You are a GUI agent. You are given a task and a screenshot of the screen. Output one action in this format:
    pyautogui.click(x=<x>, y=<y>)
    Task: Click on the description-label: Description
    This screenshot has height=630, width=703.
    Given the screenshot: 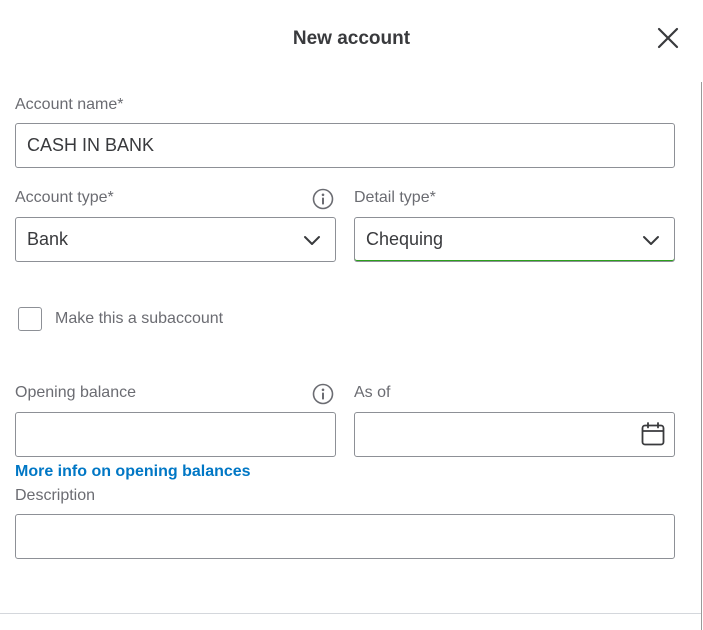 What is the action you would take?
    pyautogui.click(x=55, y=495)
    